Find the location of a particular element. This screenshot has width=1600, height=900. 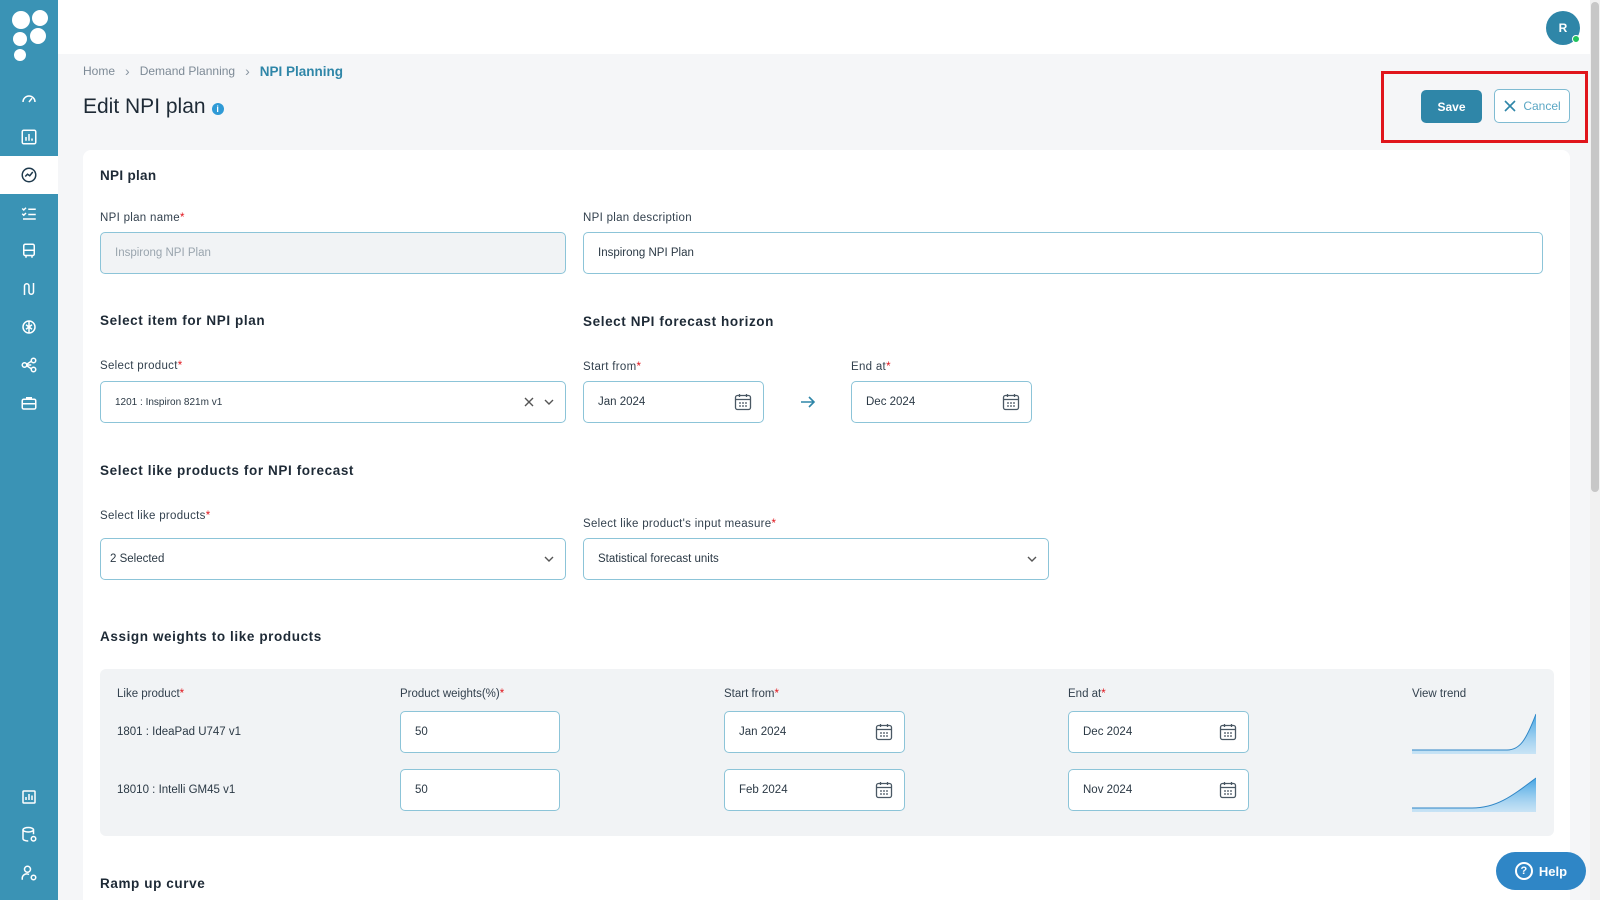

save-button: Save is located at coordinates (1451, 106).